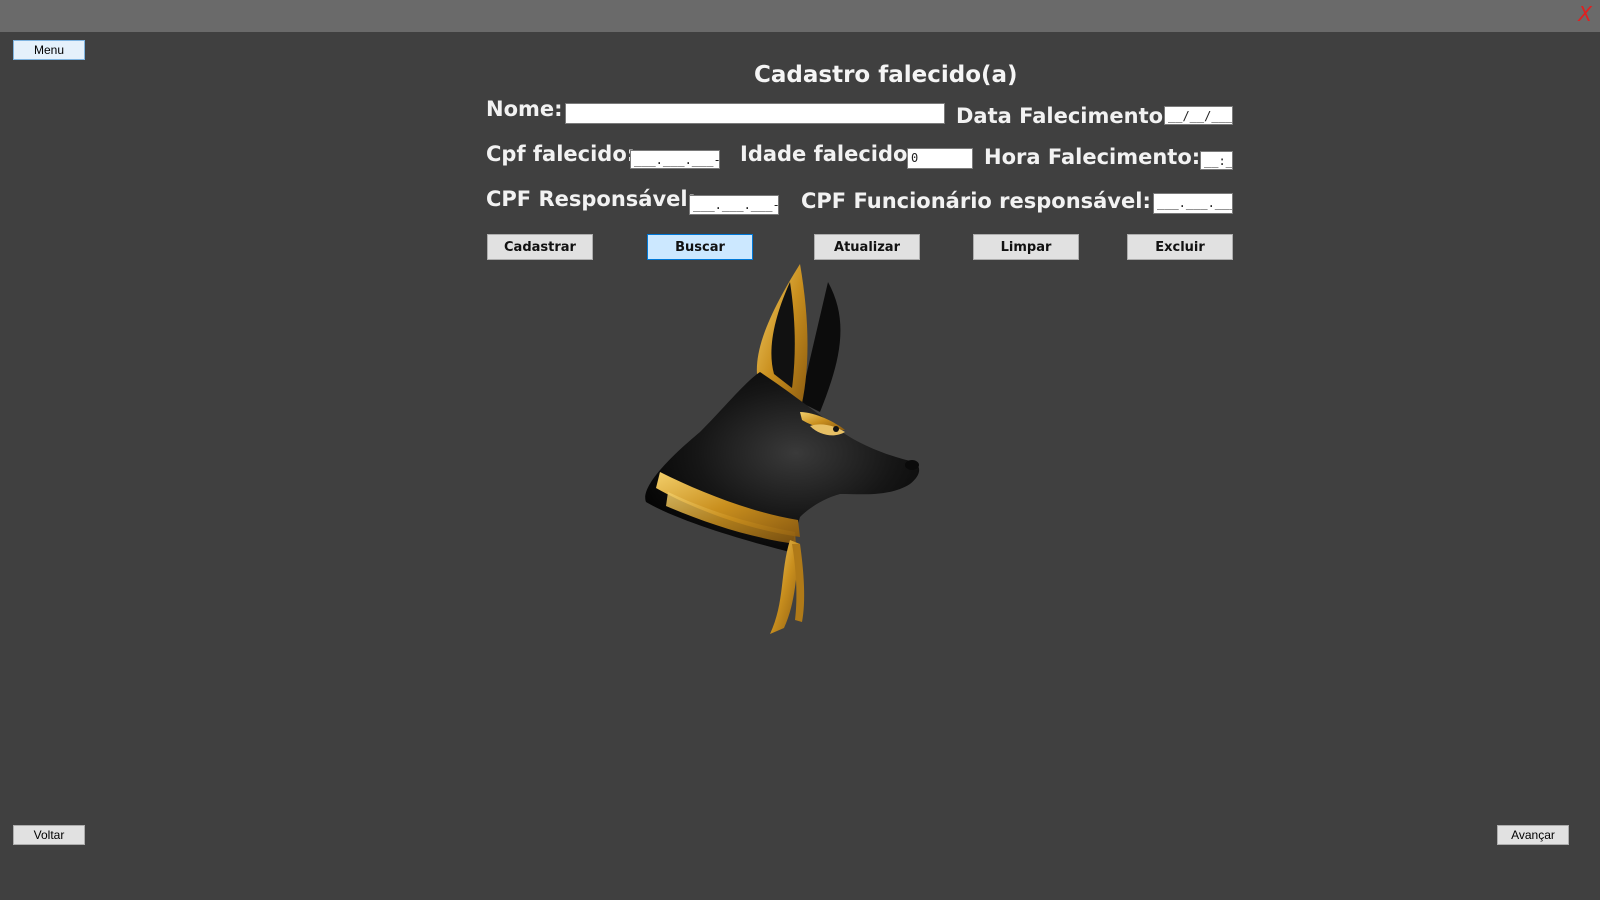 The width and height of the screenshot is (1600, 900). Describe the element at coordinates (524, 109) in the screenshot. I see `nome-label: Nome:` at that location.